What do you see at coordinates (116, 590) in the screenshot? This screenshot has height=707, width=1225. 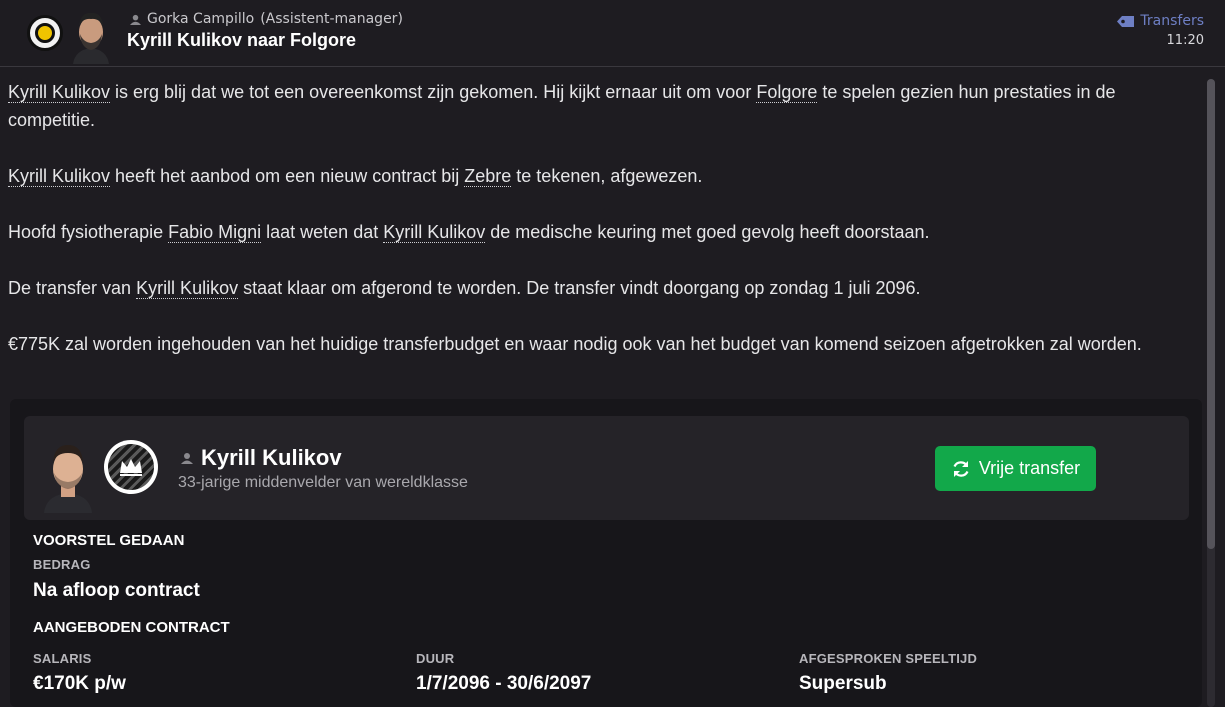 I see `amount-value: Na afloop contract` at bounding box center [116, 590].